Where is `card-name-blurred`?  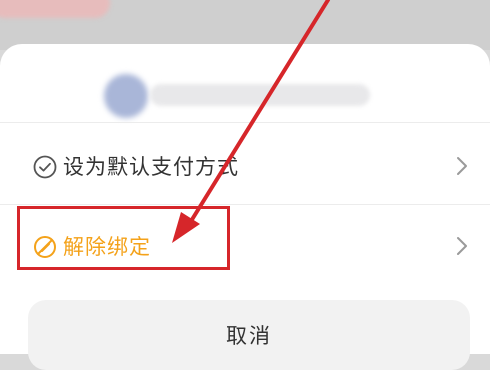
card-name-blurred is located at coordinates (260, 95).